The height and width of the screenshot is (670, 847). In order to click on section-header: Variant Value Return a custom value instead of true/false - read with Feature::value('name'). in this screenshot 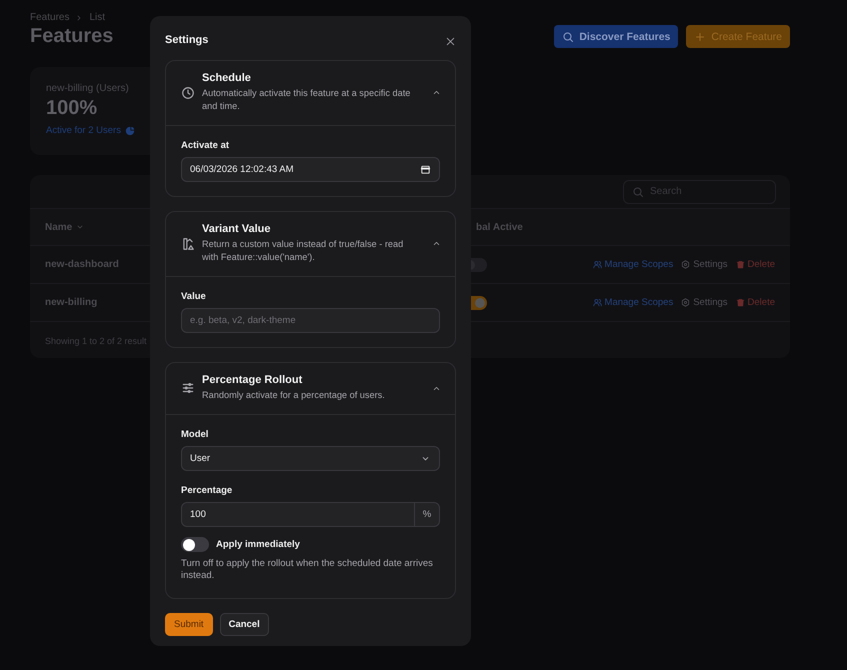, I will do `click(310, 244)`.